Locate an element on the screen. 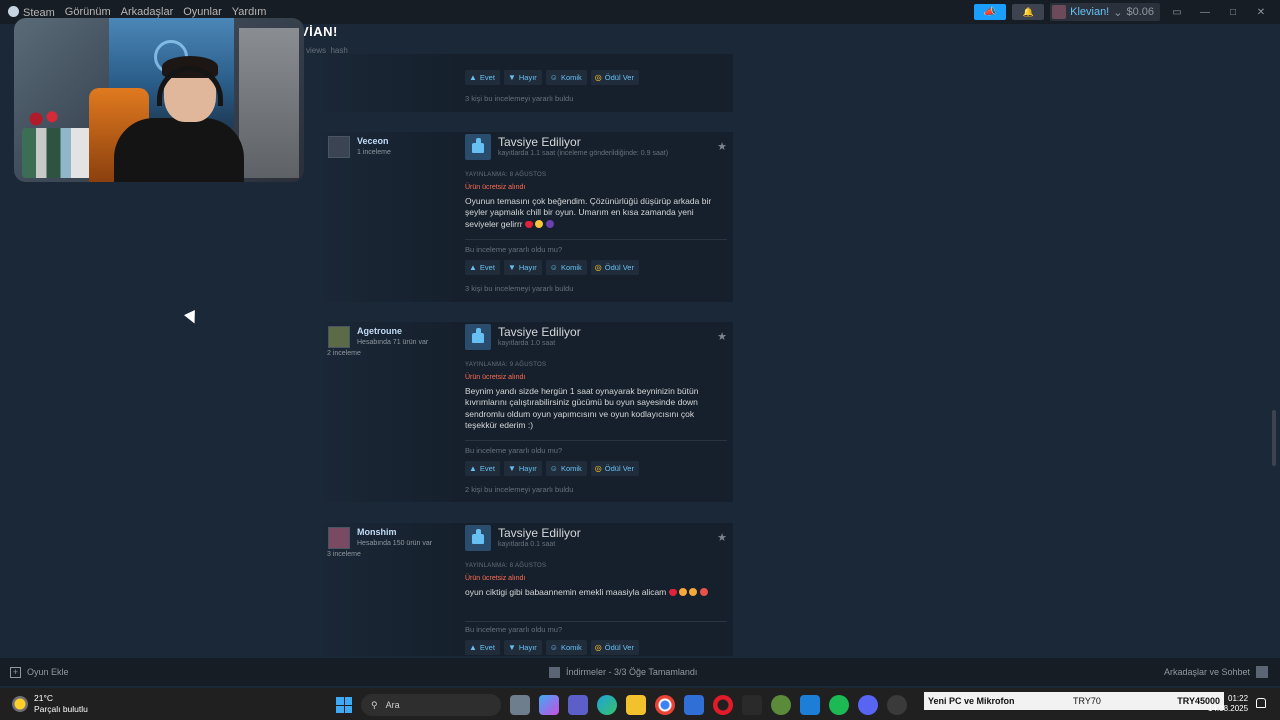  author-meta: Hesabında 150 ürün var is located at coordinates (394, 543).